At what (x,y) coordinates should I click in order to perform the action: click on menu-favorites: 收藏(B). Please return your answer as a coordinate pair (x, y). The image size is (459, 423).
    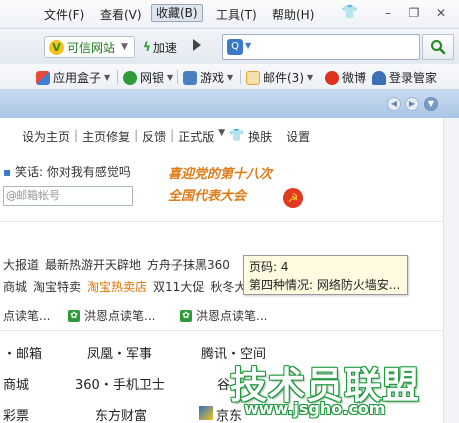
    Looking at the image, I should click on (177, 13).